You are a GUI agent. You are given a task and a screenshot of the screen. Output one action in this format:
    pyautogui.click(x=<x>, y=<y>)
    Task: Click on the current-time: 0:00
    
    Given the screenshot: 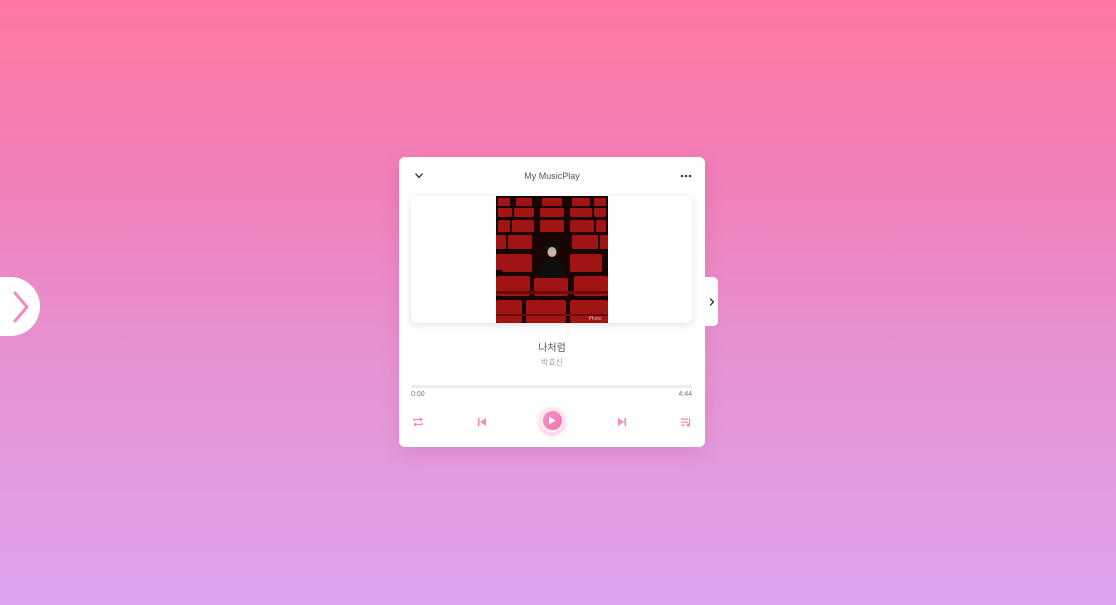 What is the action you would take?
    pyautogui.click(x=418, y=394)
    